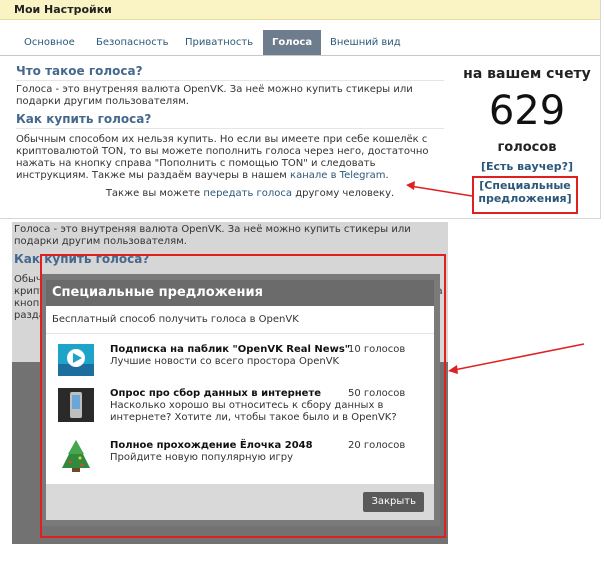  I want to click on balance-unit: голосов, so click(527, 147).